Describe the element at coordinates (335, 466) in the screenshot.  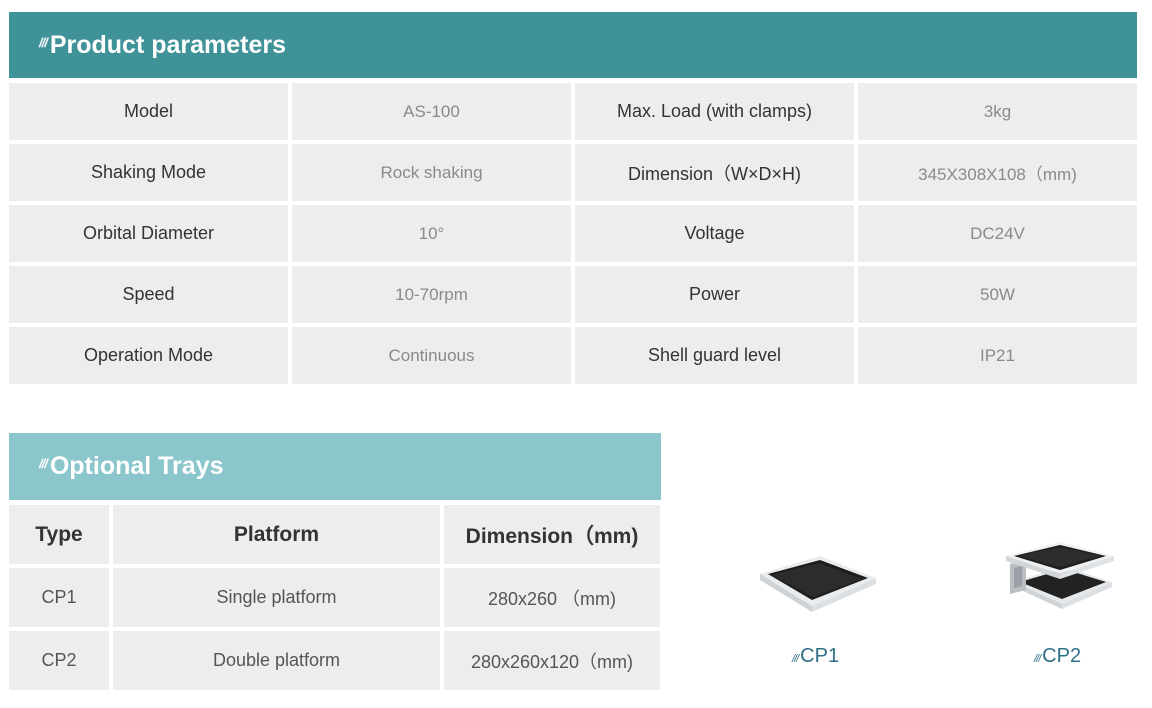
I see `optional-trays-banner: /// Optional Trays` at that location.